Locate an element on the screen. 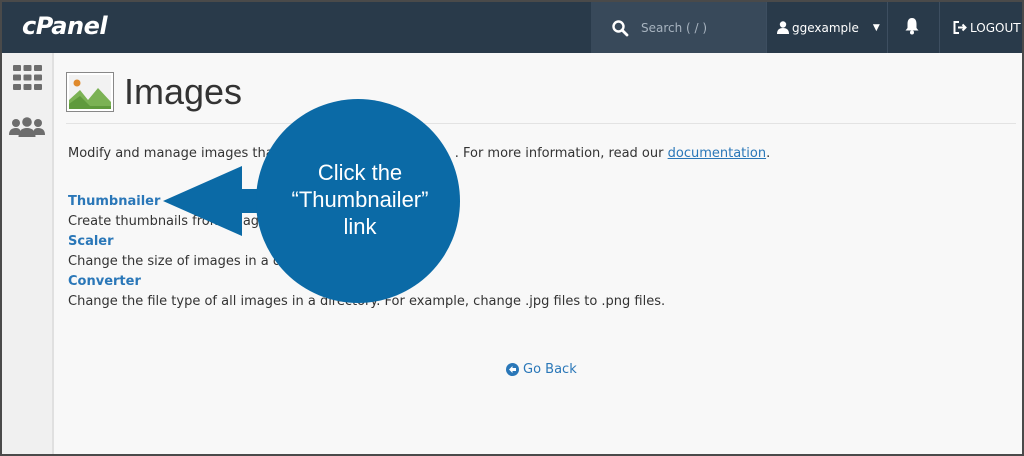 The height and width of the screenshot is (456, 1024). go-back-link: Go Back is located at coordinates (541, 369).